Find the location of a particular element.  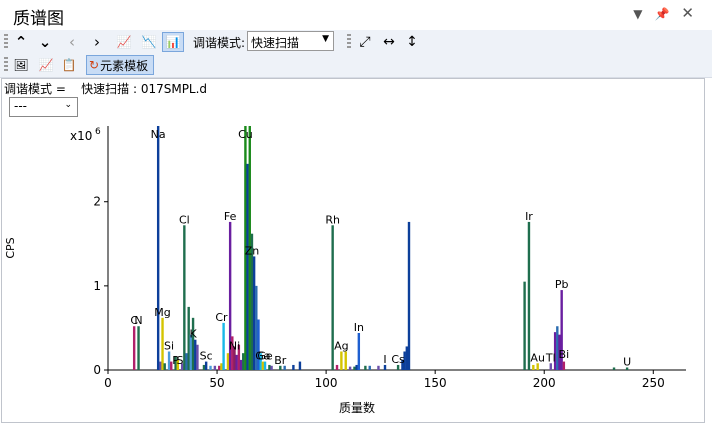

element-label: Fe is located at coordinates (230, 216).